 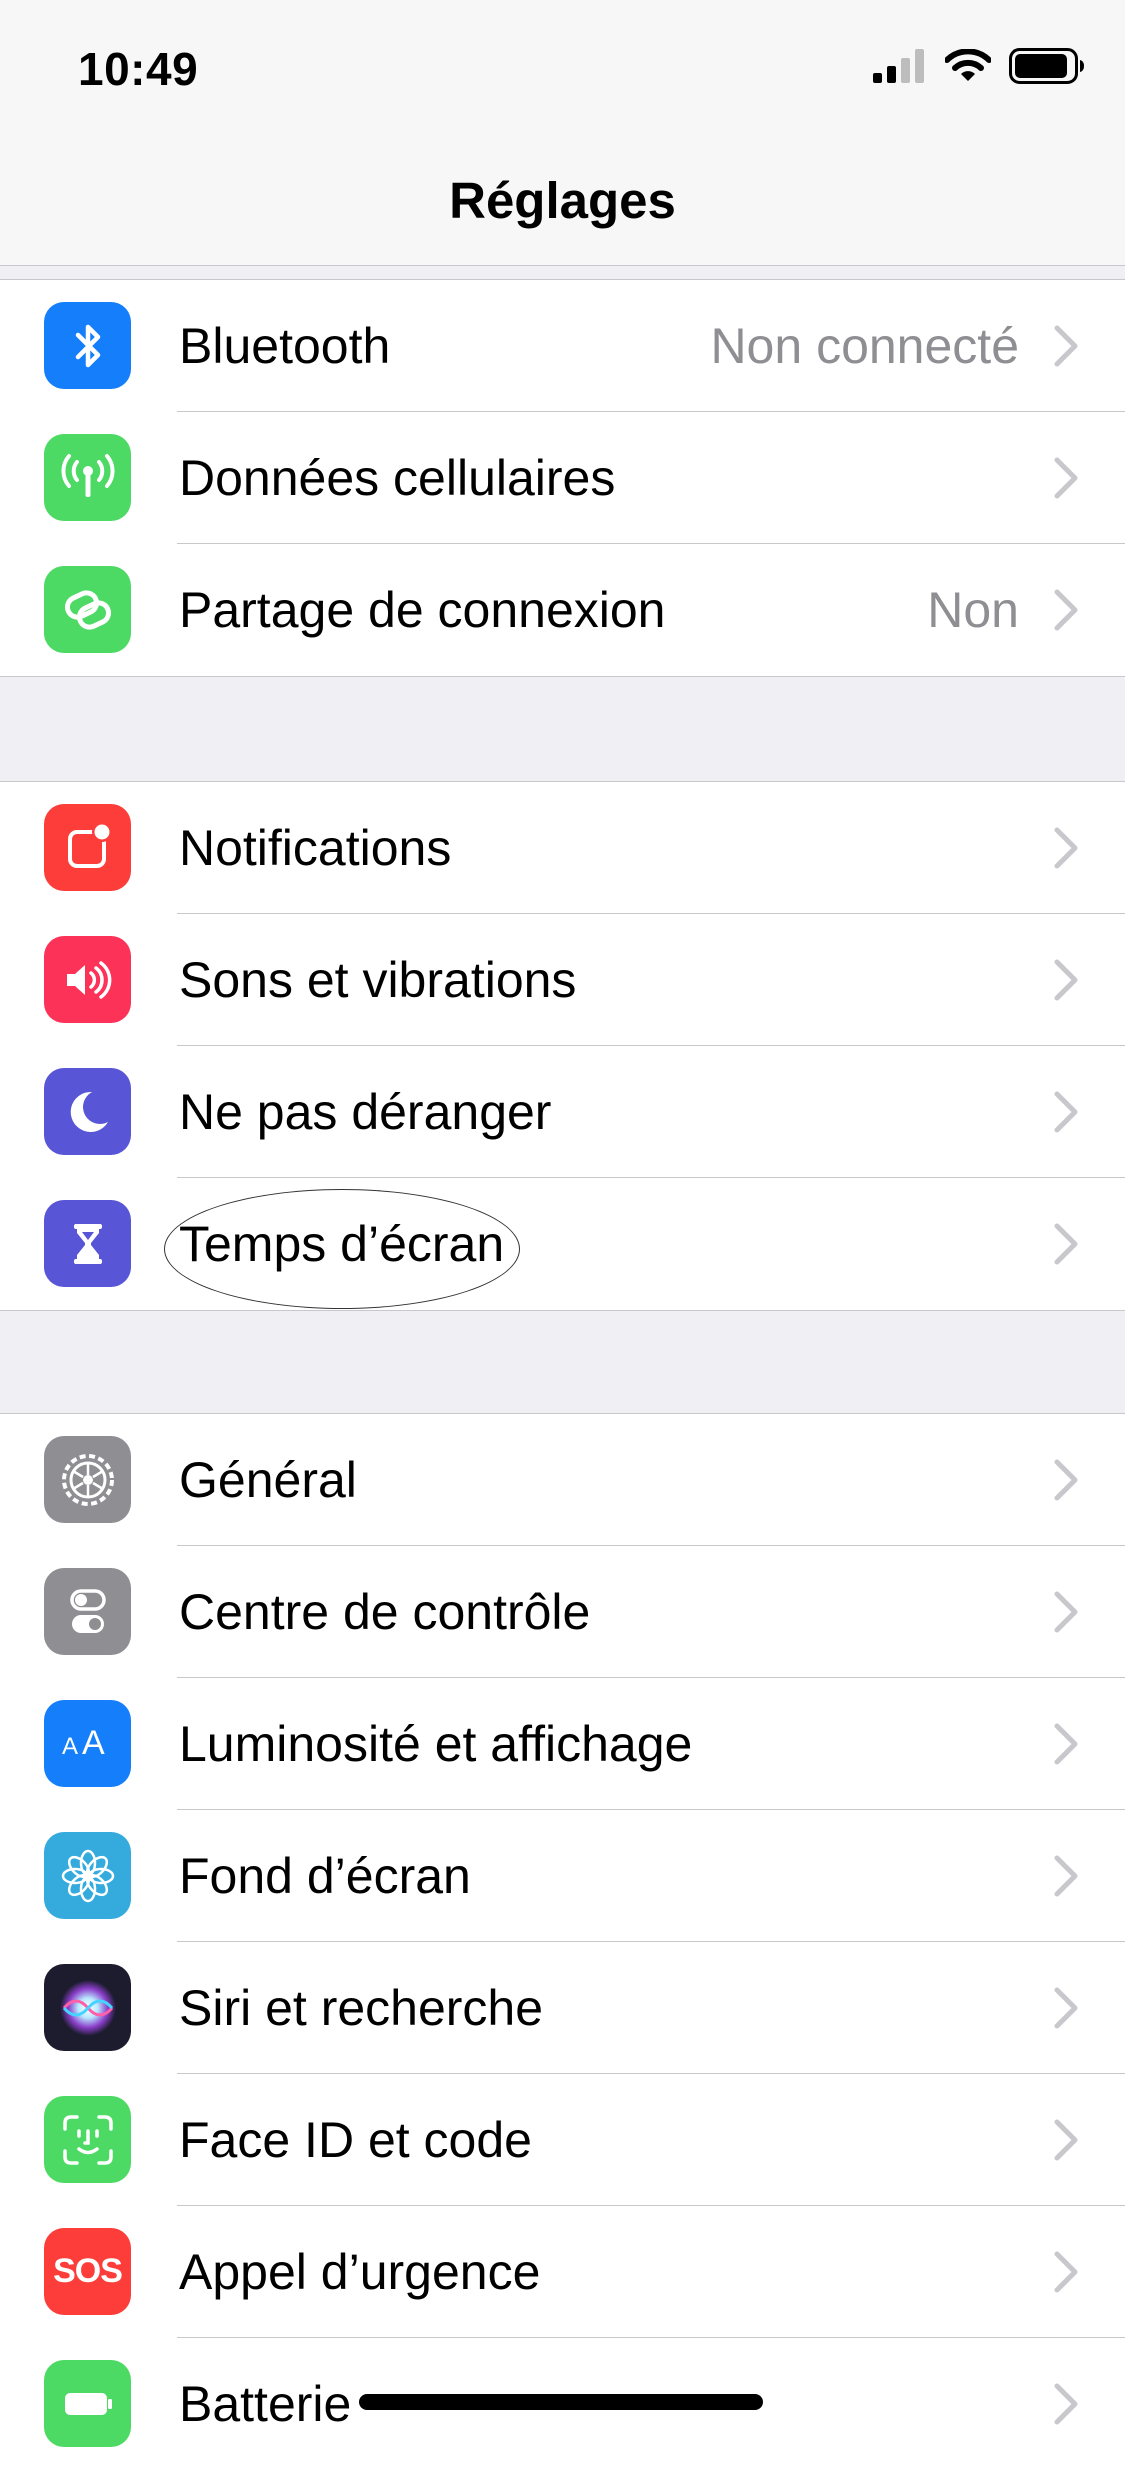 What do you see at coordinates (1046, 66) in the screenshot?
I see `battery-status-icon` at bounding box center [1046, 66].